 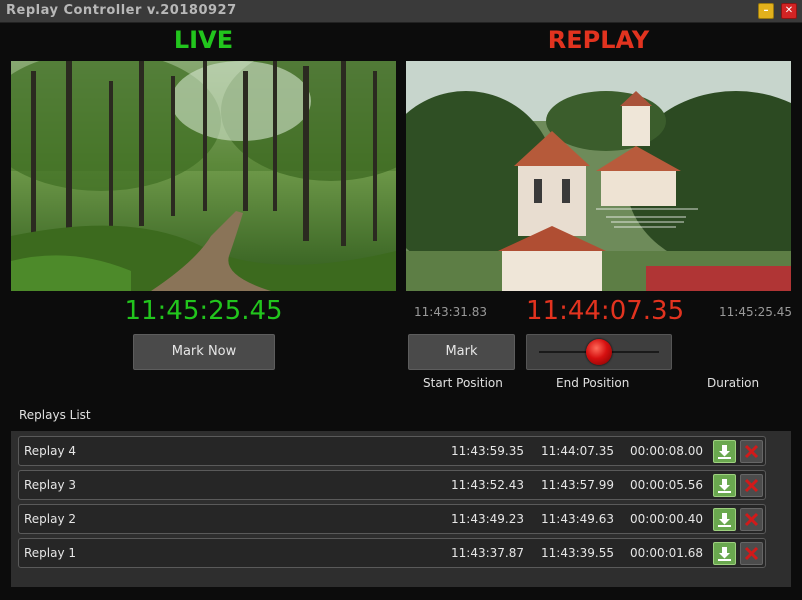 I want to click on replay-start-timecode: 11:43:31.83, so click(x=450, y=312).